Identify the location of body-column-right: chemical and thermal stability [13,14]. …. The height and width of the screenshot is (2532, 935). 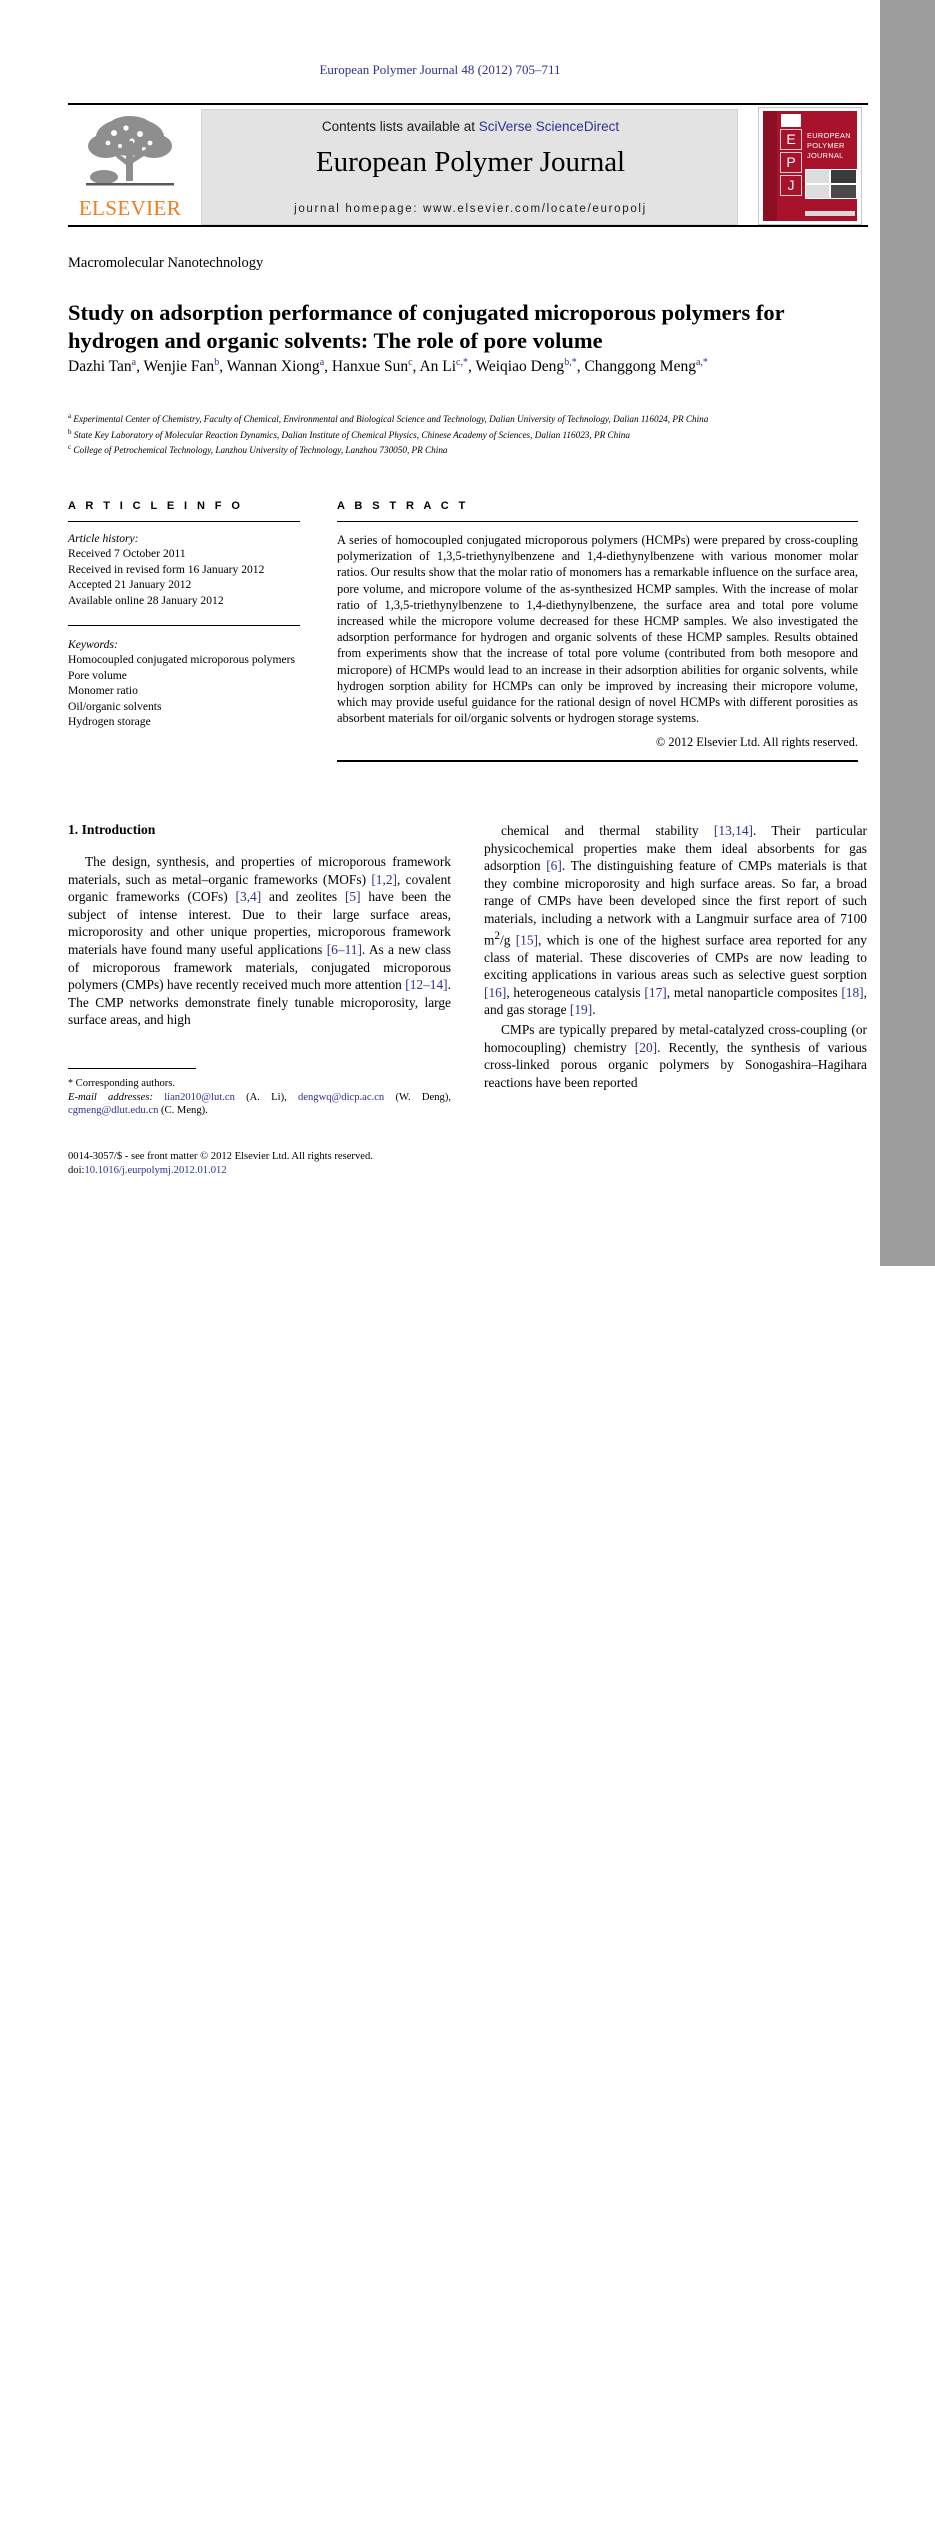
(675, 957).